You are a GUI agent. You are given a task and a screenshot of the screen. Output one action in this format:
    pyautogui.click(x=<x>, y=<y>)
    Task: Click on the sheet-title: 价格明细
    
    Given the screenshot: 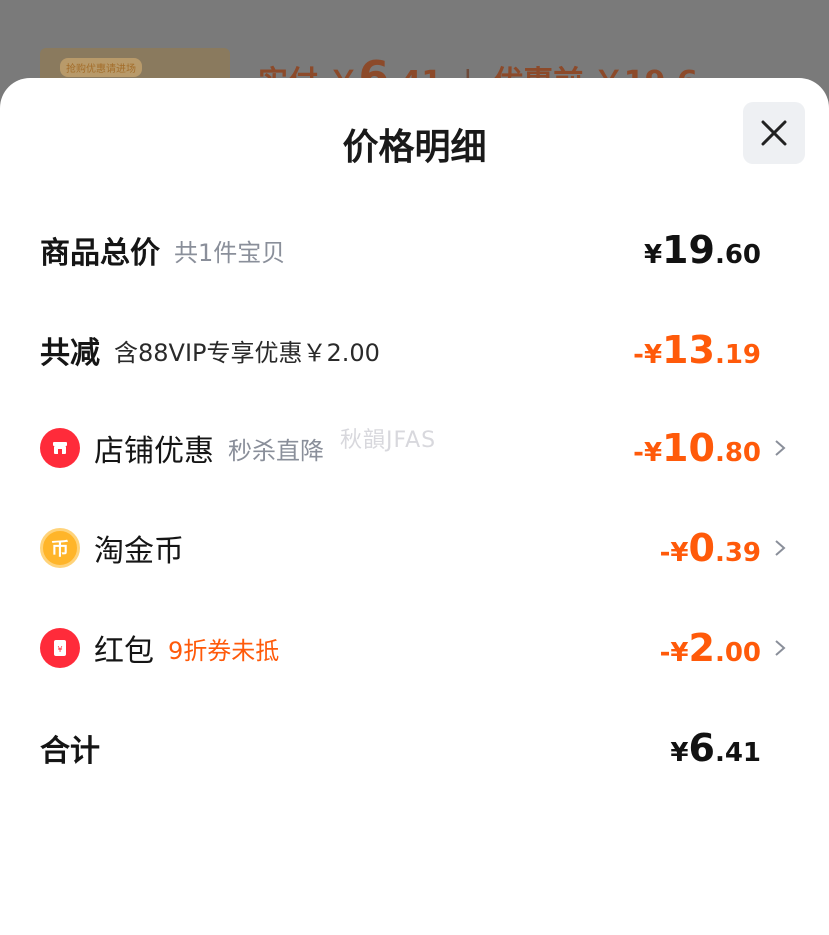 What is the action you would take?
    pyautogui.click(x=414, y=147)
    